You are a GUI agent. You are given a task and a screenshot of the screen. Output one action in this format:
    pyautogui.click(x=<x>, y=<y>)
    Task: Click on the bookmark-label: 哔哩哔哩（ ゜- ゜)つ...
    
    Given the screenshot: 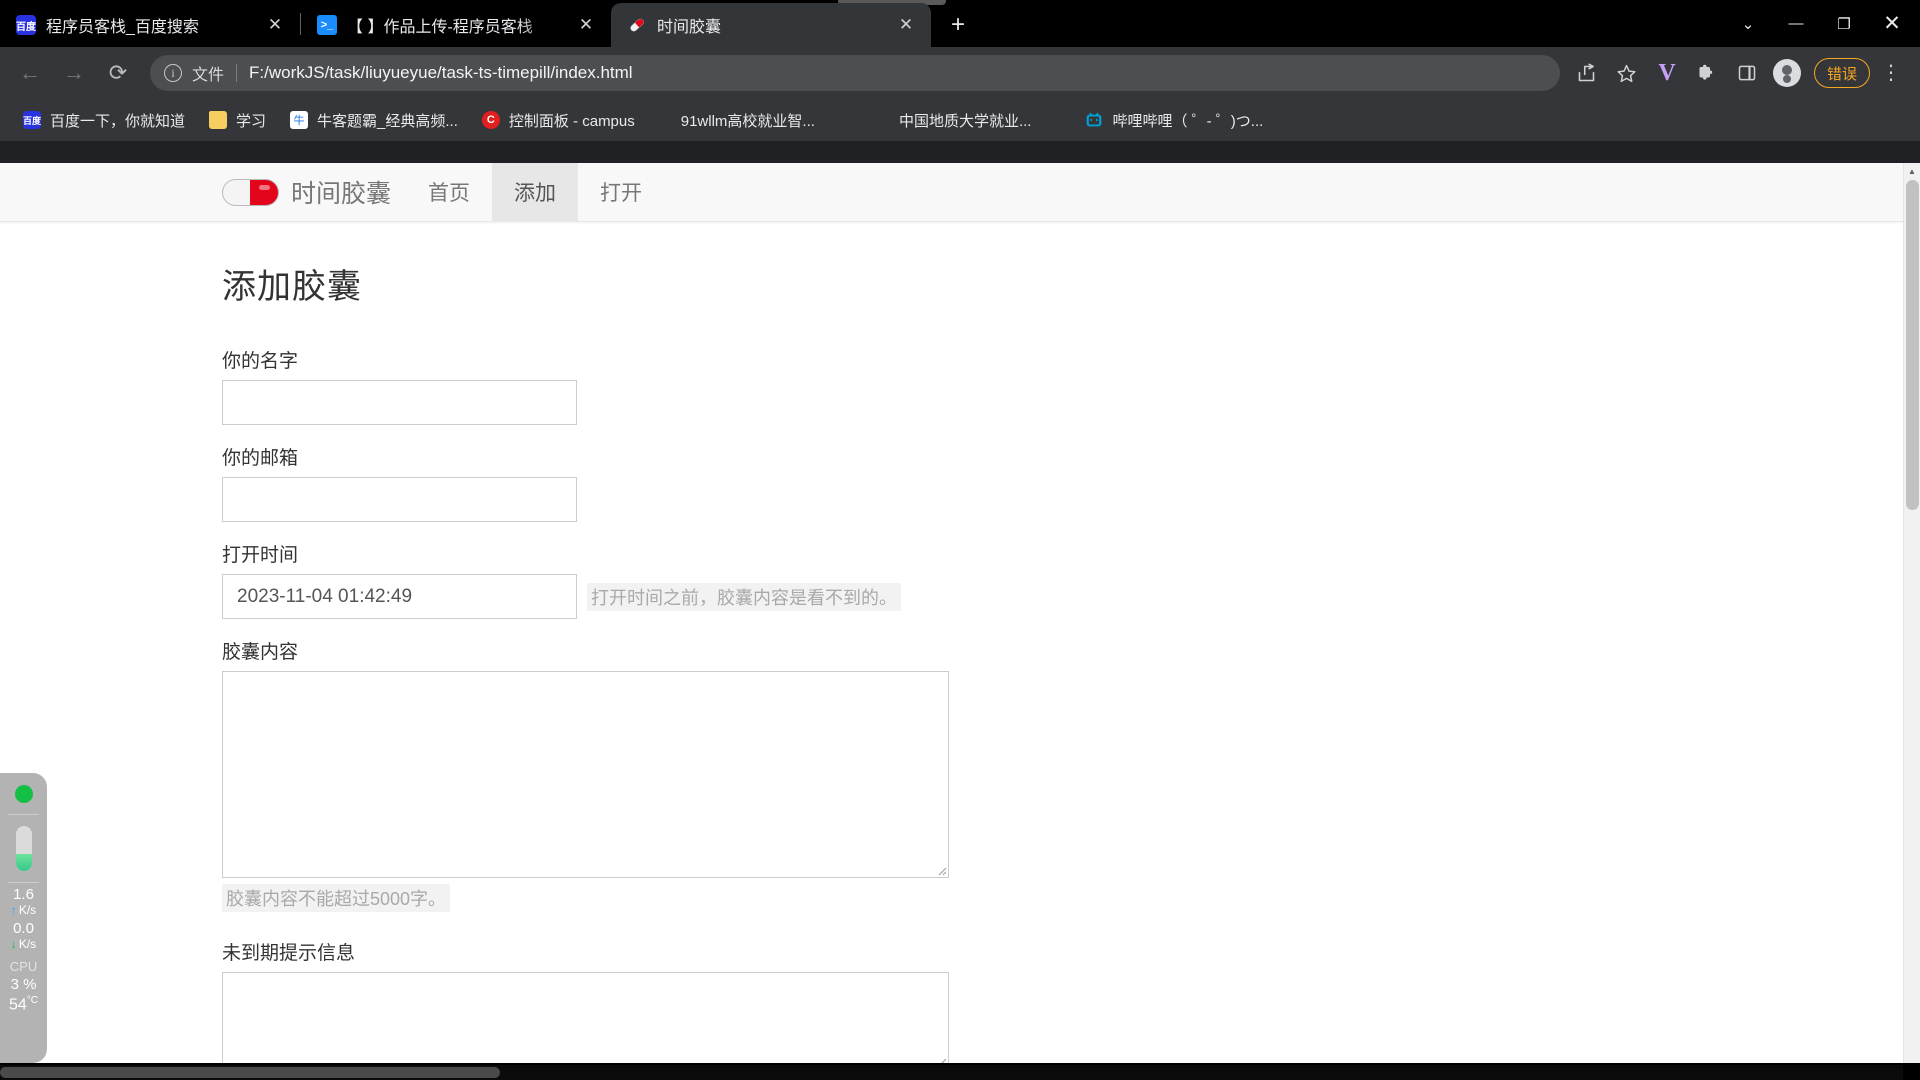 What is the action you would take?
    pyautogui.click(x=1188, y=121)
    